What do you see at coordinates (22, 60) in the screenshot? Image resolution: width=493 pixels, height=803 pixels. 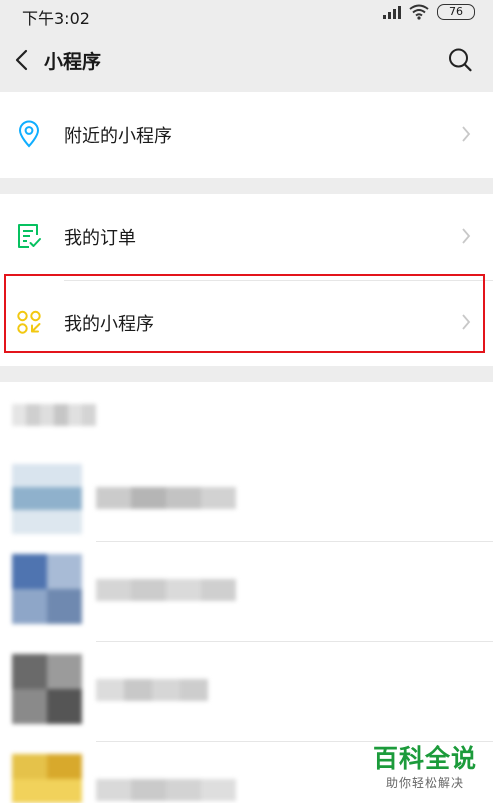 I see `back-arrow-icon` at bounding box center [22, 60].